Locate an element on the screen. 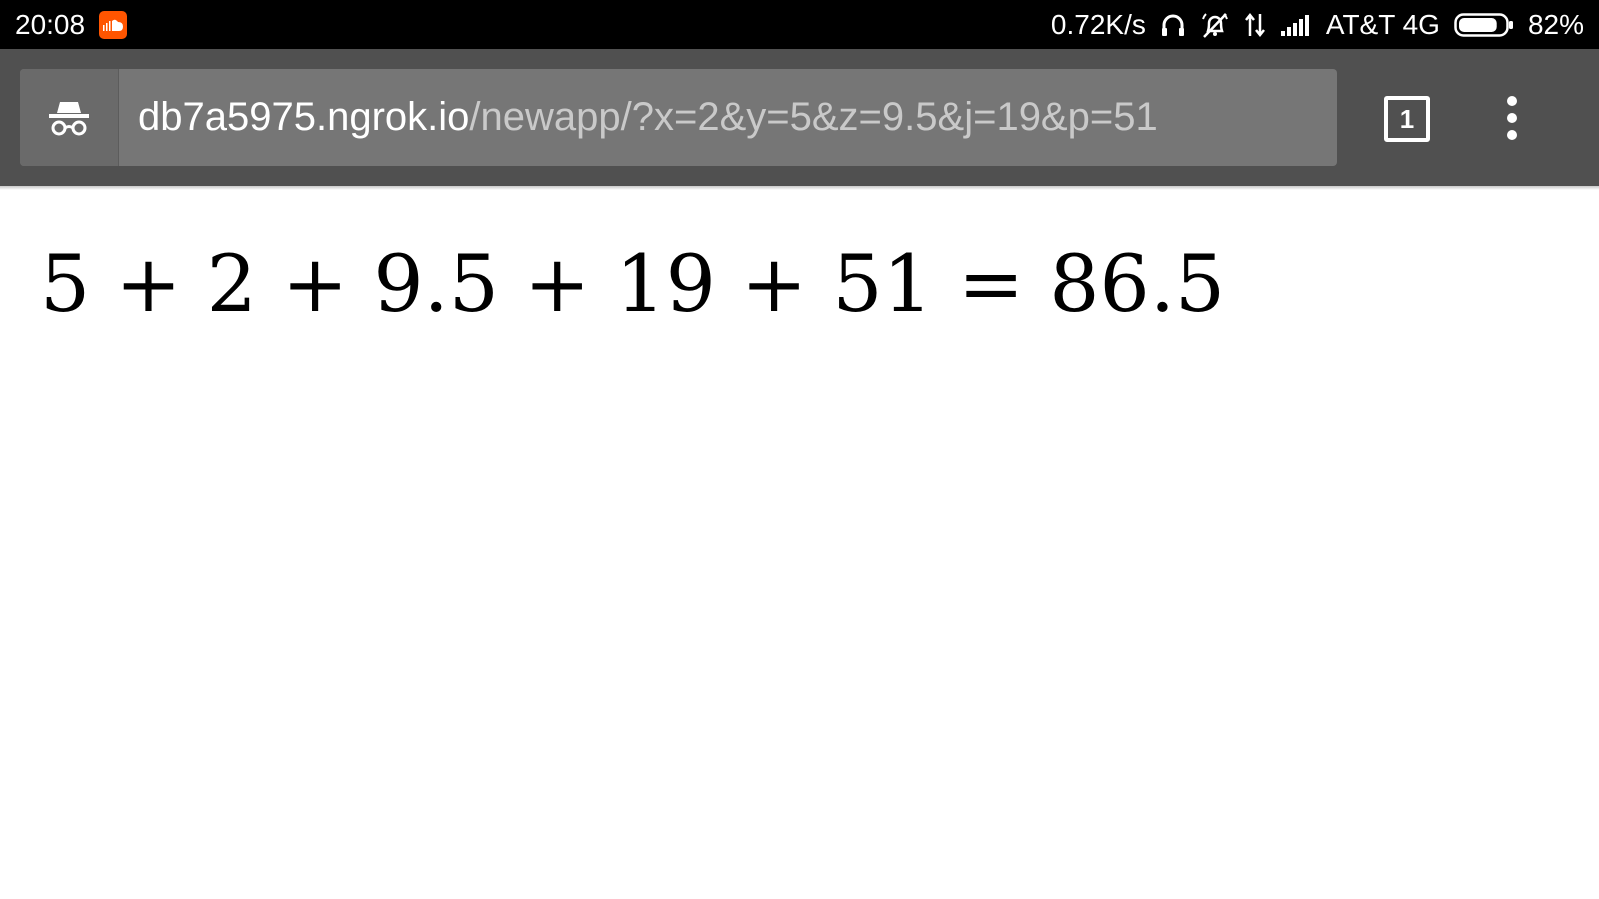 Image resolution: width=1599 pixels, height=899 pixels. signal-bars-icon is located at coordinates (1296, 25).